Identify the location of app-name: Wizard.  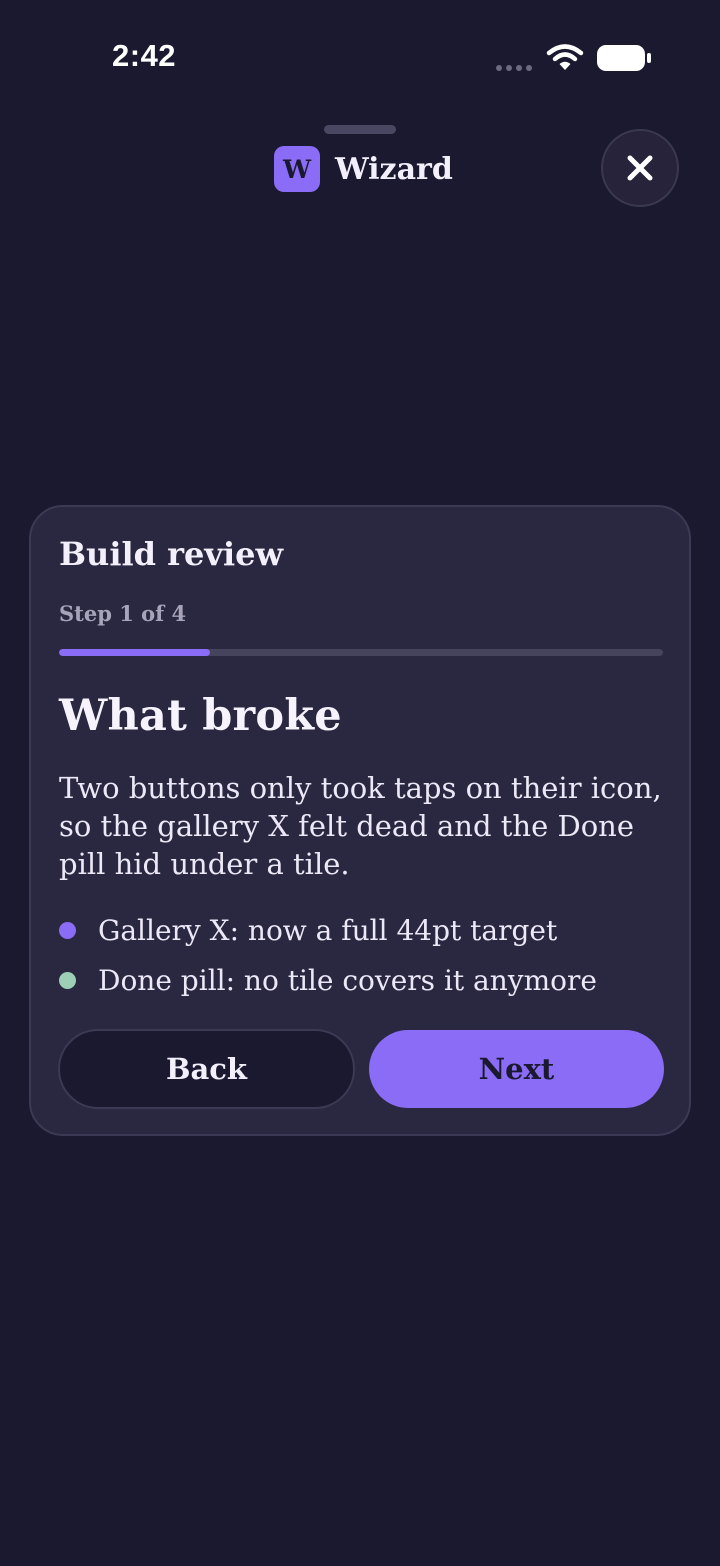
(394, 169).